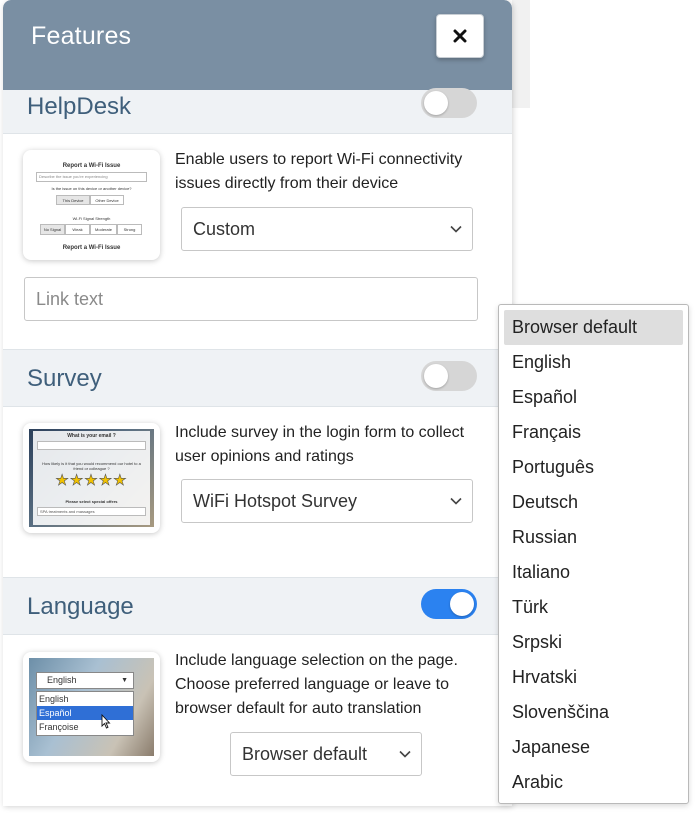 The width and height of the screenshot is (700, 816). I want to click on survey-section-header: Survey, so click(257, 378).